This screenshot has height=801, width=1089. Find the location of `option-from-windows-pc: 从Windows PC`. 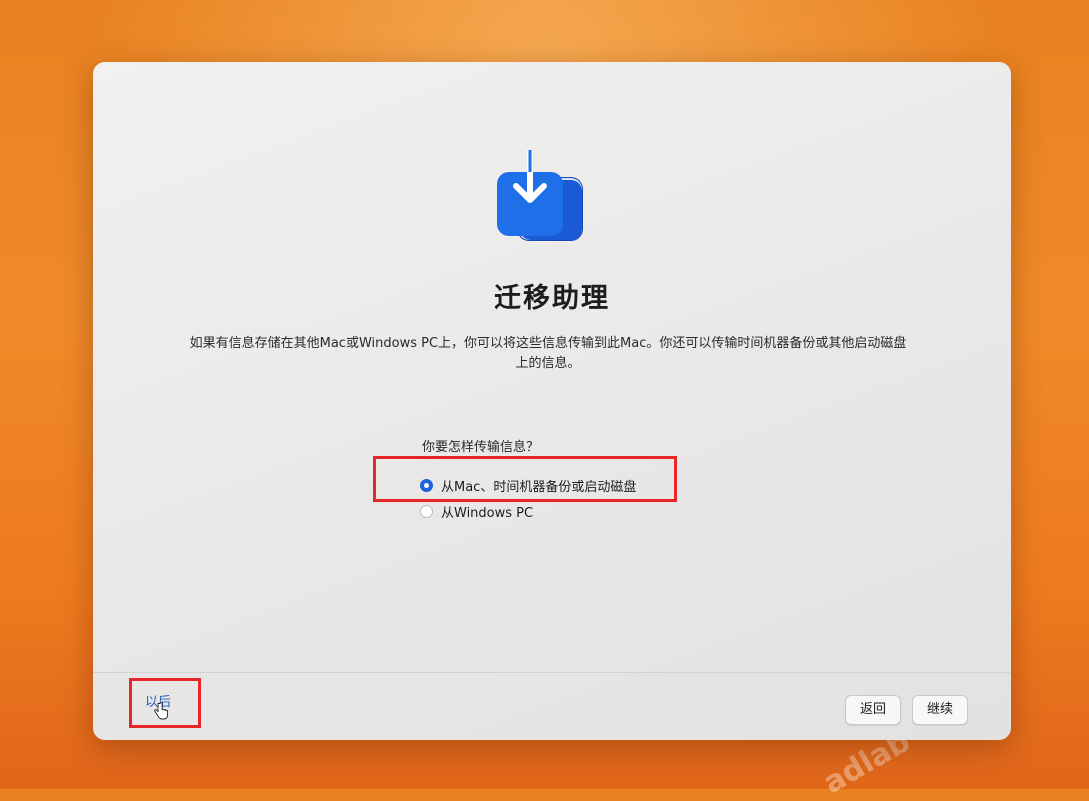

option-from-windows-pc: 从Windows PC is located at coordinates (476, 511).